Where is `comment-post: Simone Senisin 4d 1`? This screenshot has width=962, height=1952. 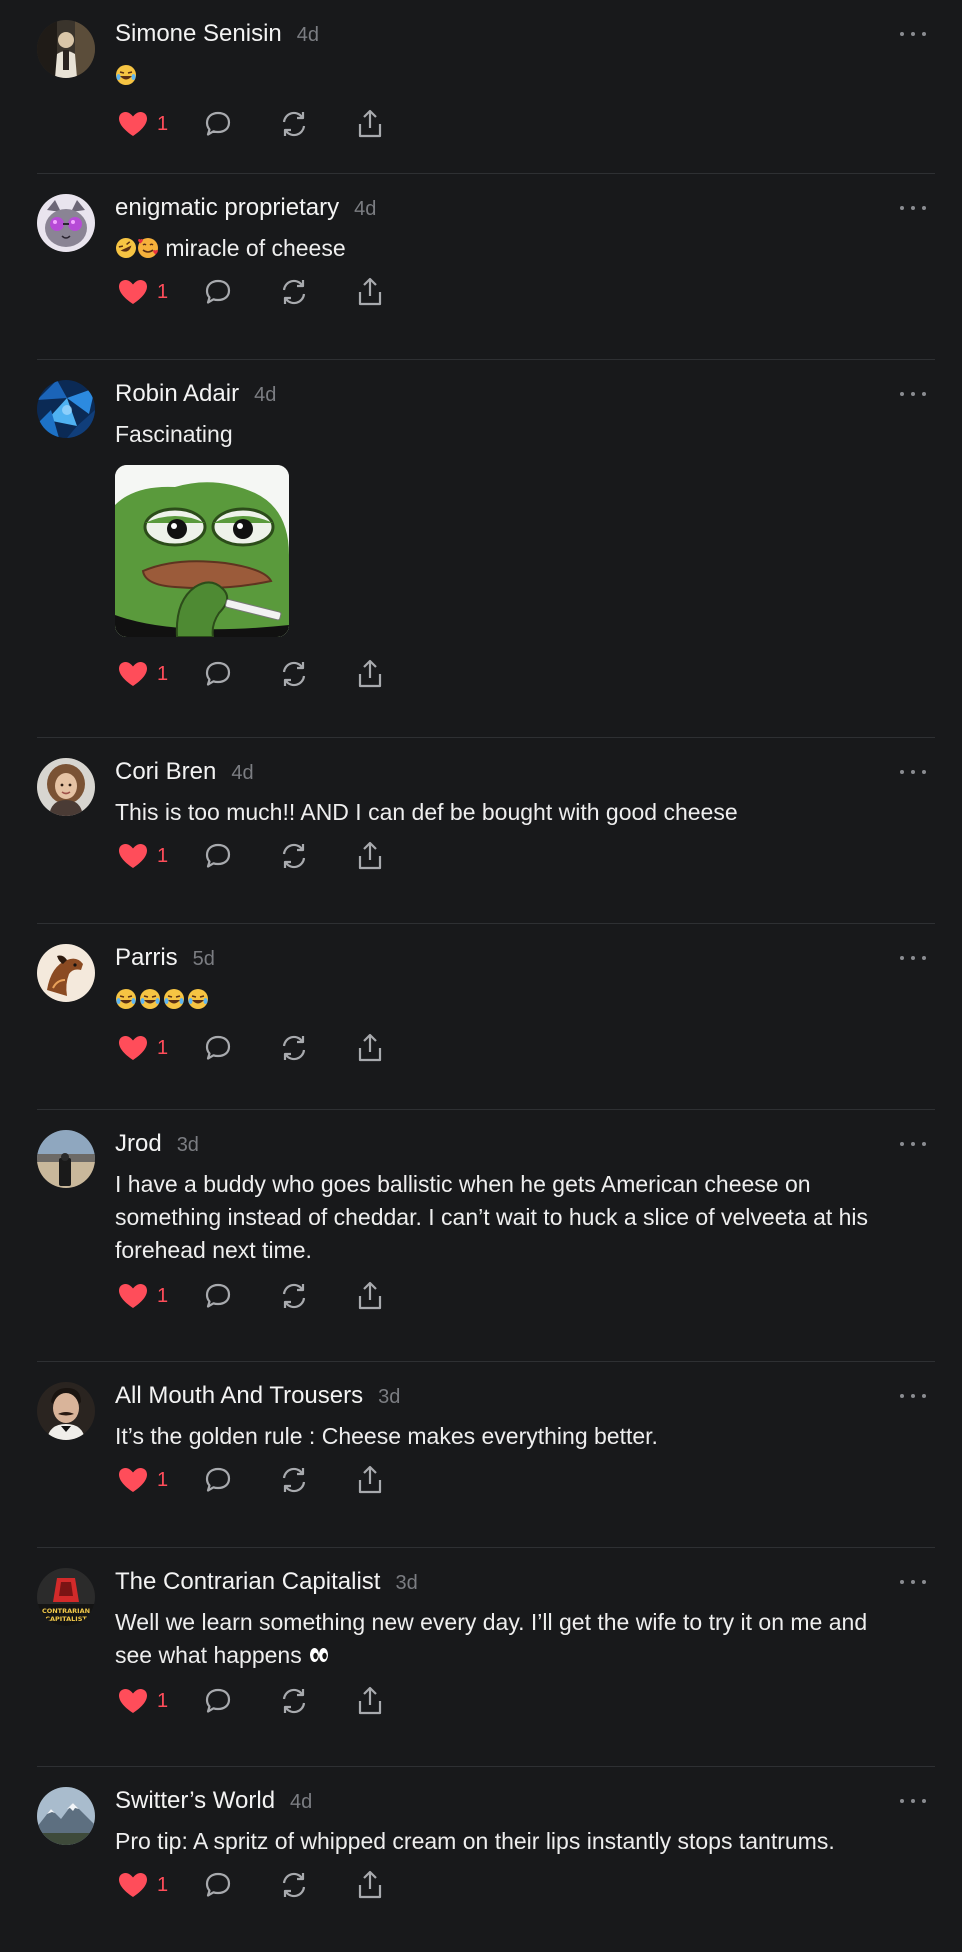 comment-post: Simone Senisin 4d 1 is located at coordinates (486, 87).